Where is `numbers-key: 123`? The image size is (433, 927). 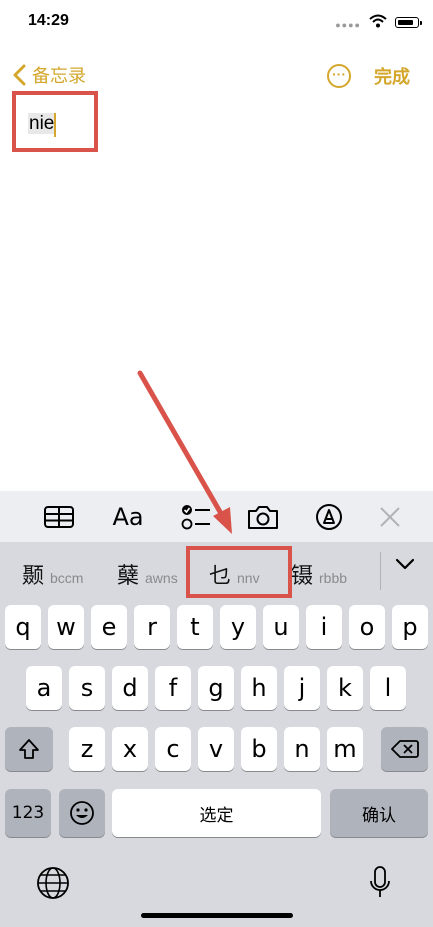 numbers-key: 123 is located at coordinates (28, 813).